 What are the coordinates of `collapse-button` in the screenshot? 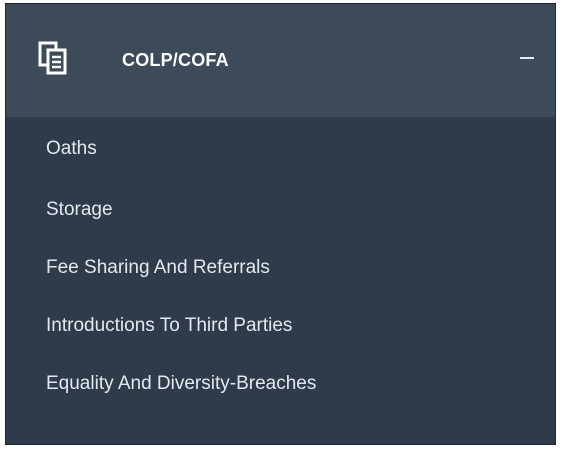 It's located at (527, 58).